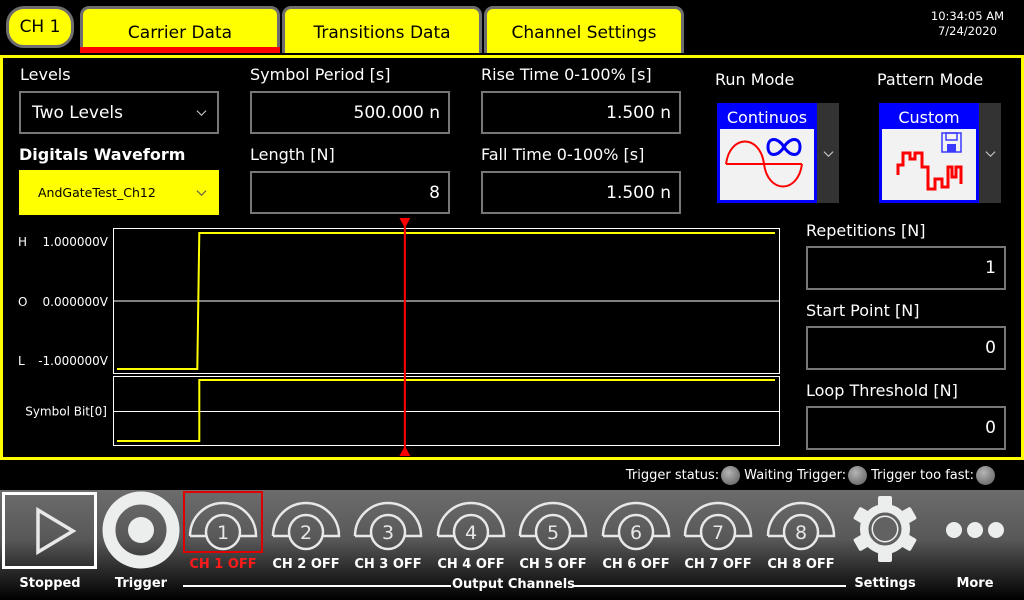 The height and width of the screenshot is (600, 1024). What do you see at coordinates (434, 192) in the screenshot?
I see `length-value: 8` at bounding box center [434, 192].